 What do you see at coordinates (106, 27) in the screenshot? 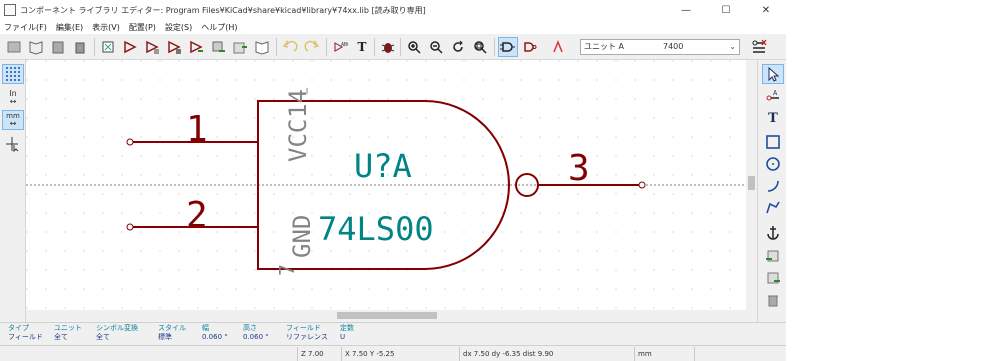
I see `menu-view: 表示(V)` at bounding box center [106, 27].